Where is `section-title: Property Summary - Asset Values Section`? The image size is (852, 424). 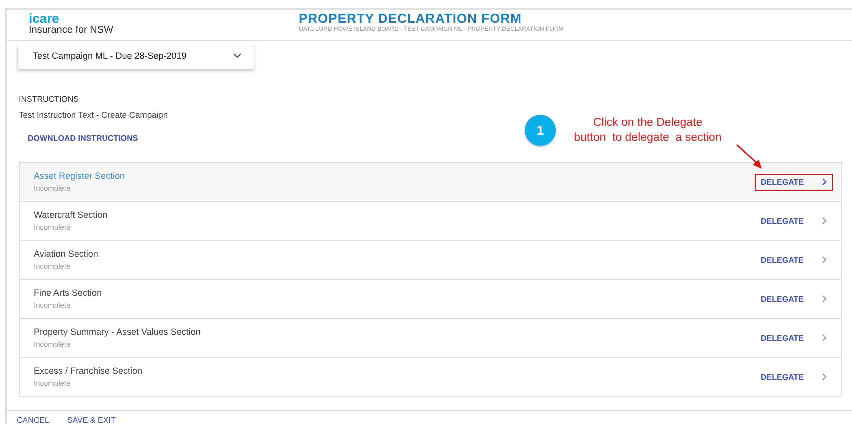 section-title: Property Summary - Asset Values Section is located at coordinates (117, 332).